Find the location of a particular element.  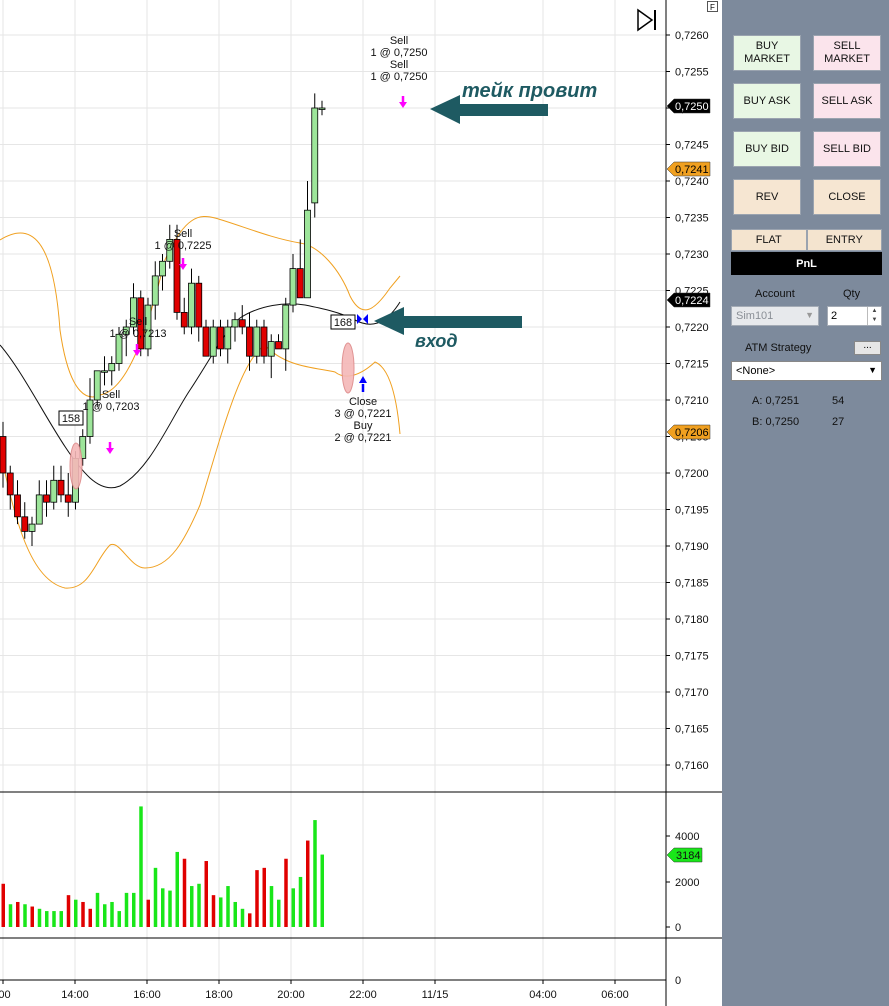

price-tick-label: 0,7195 is located at coordinates (692, 511).